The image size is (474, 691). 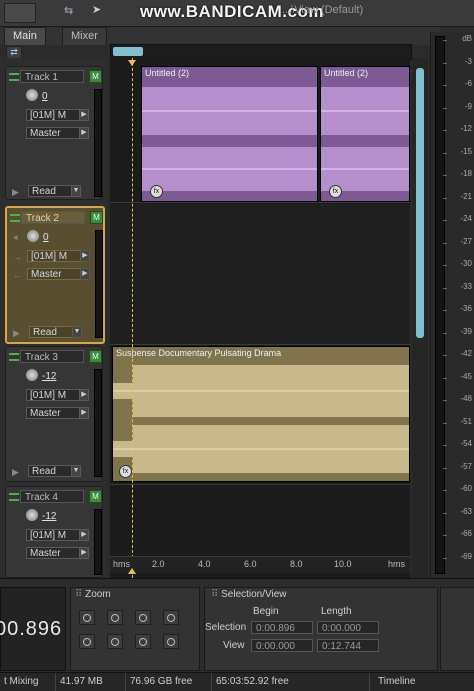 What do you see at coordinates (468, 61) in the screenshot?
I see `db-scale-label: -3` at bounding box center [468, 61].